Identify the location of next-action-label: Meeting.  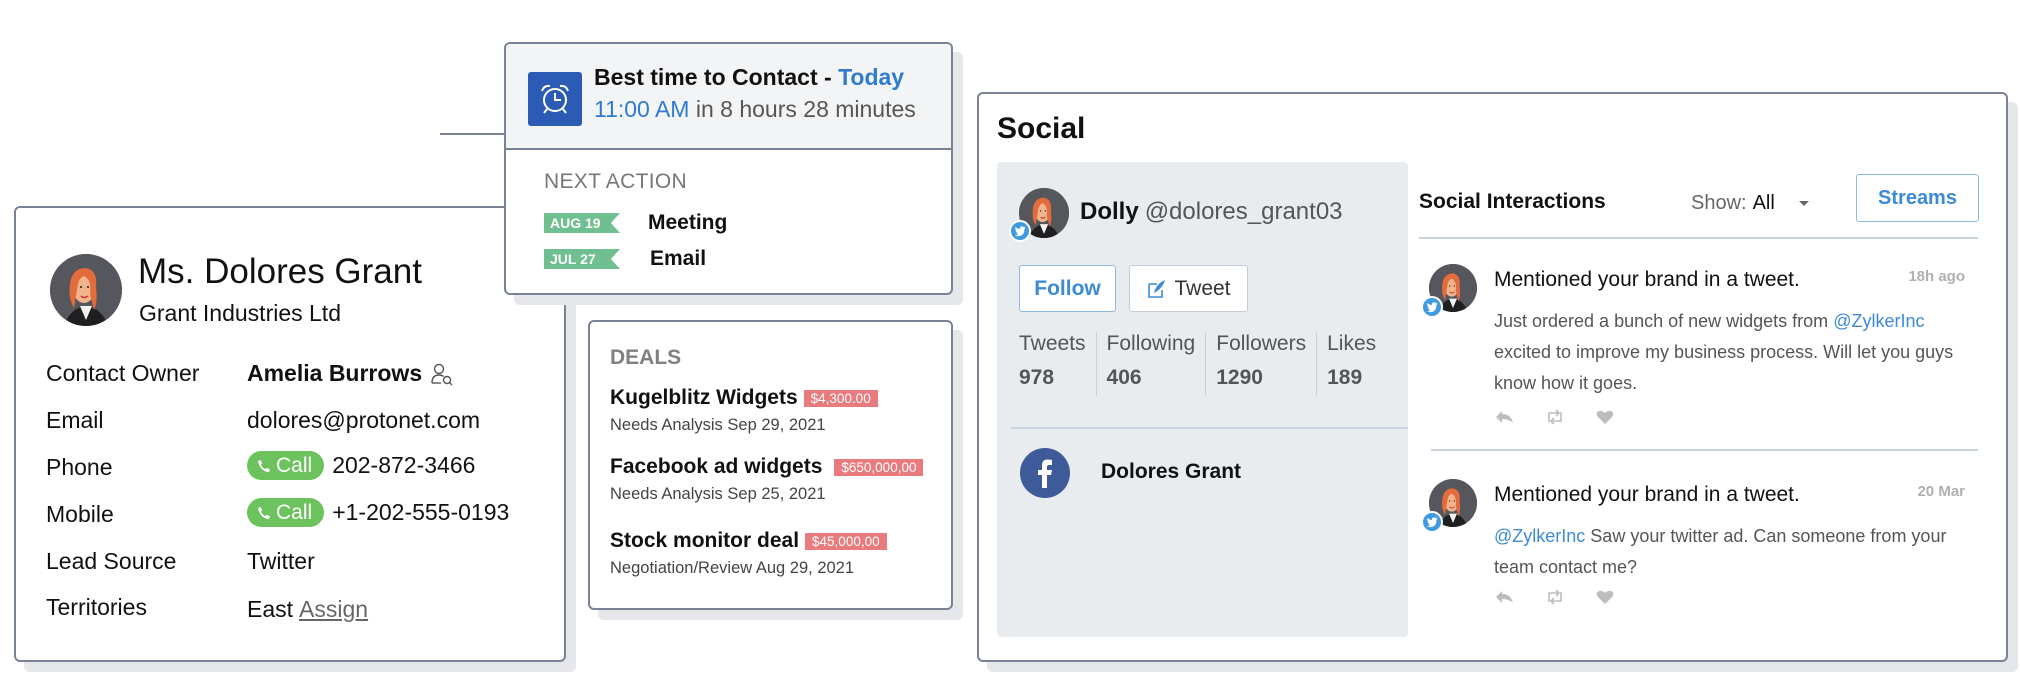
(688, 222).